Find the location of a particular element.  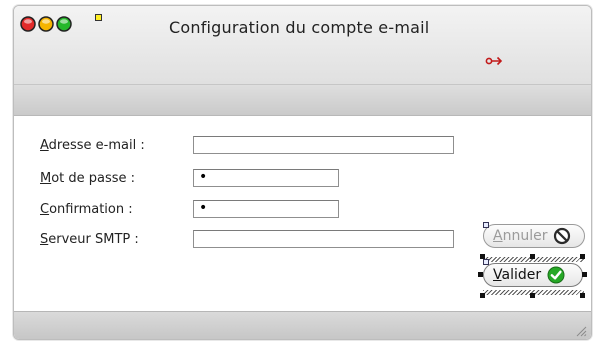

validate-button: Valider is located at coordinates (533, 275).